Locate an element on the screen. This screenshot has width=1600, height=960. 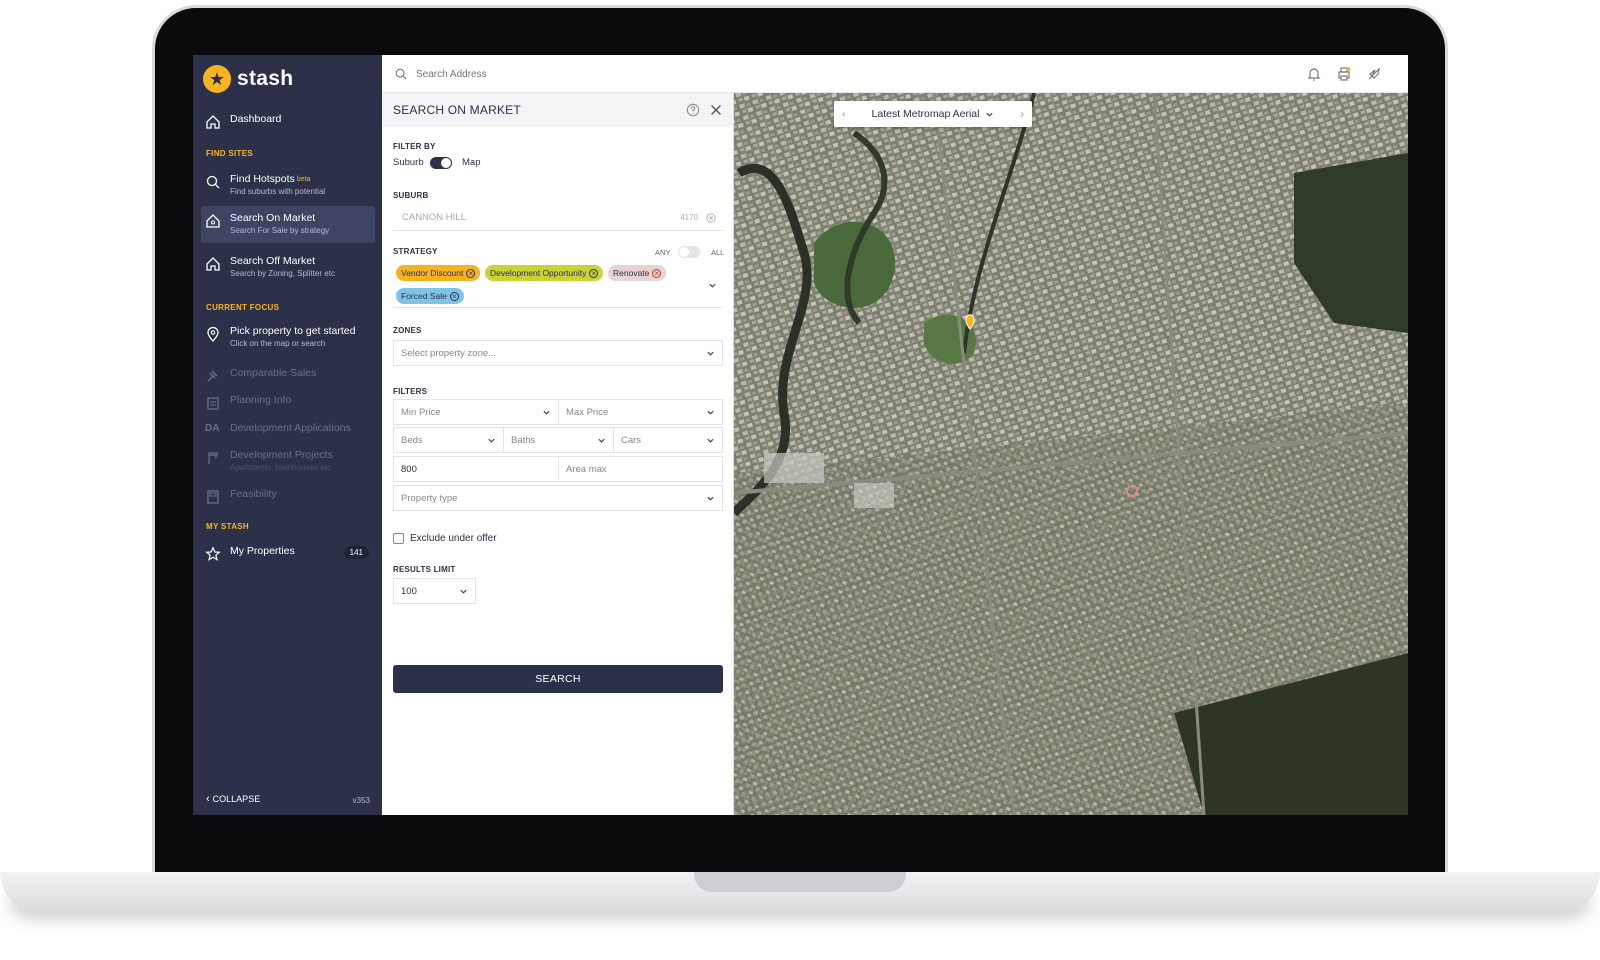
filter-by-toggle is located at coordinates (441, 163).